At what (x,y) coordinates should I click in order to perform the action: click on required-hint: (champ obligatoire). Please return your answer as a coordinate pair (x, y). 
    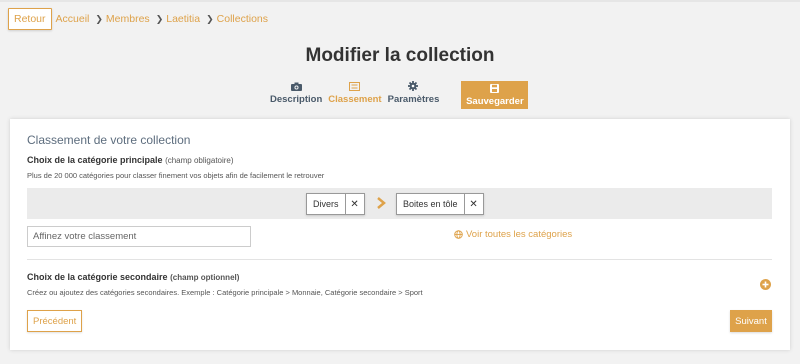
    Looking at the image, I should click on (199, 160).